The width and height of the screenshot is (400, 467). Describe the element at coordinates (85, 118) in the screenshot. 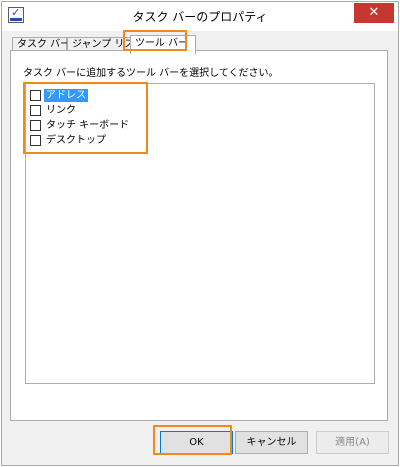

I see `toolbar-list-highlight` at that location.